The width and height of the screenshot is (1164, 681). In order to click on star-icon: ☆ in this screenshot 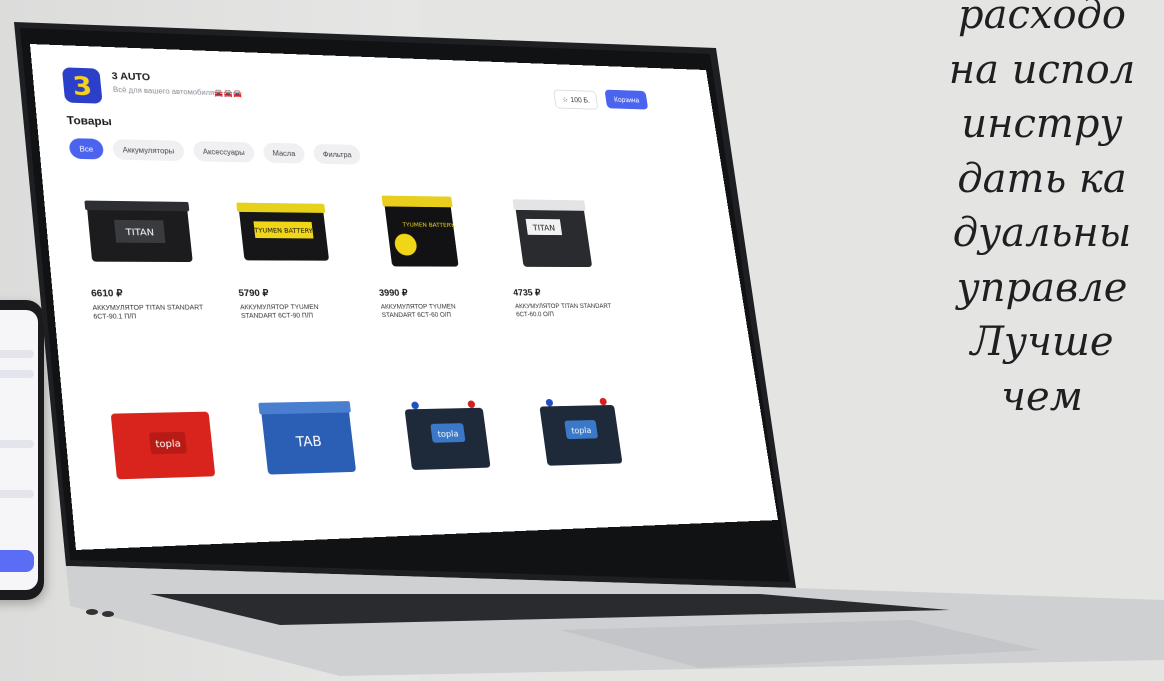, I will do `click(564, 99)`.